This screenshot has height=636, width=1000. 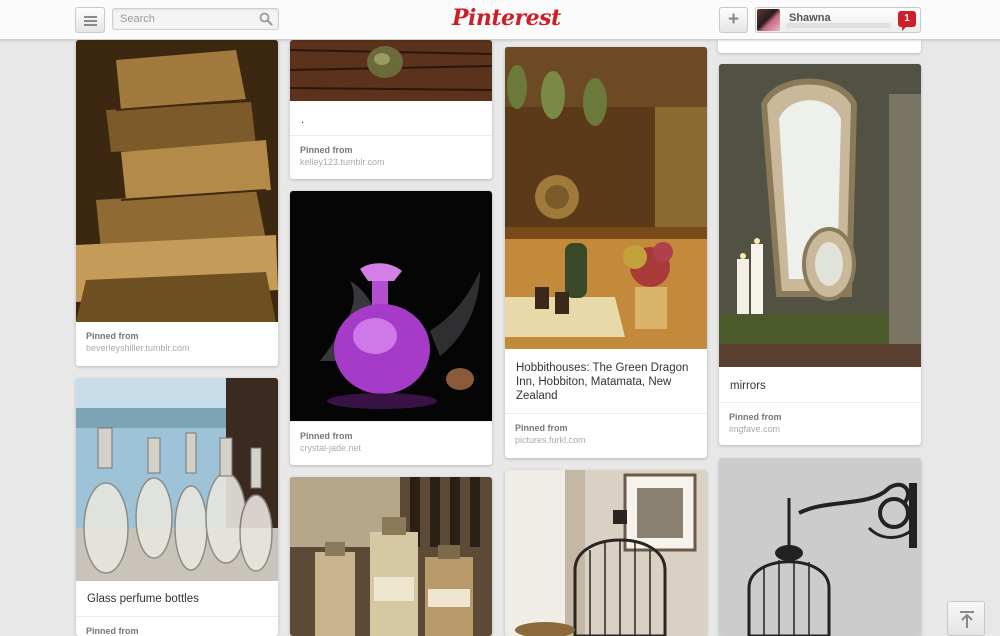 I want to click on top-nav-bar: Pinterest + Shawna 1, so click(x=500, y=20).